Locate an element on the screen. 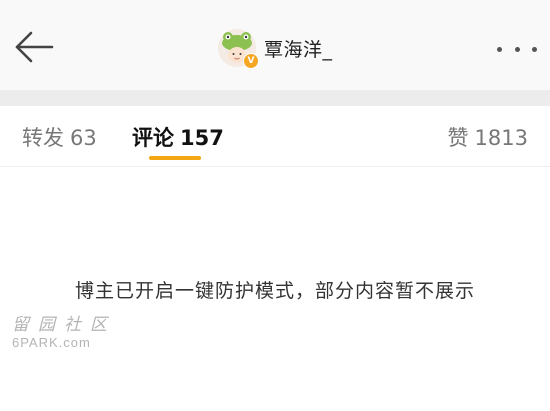 The image size is (550, 411). tab-bar: 转发 63 评论 157 赞 1813 is located at coordinates (275, 136).